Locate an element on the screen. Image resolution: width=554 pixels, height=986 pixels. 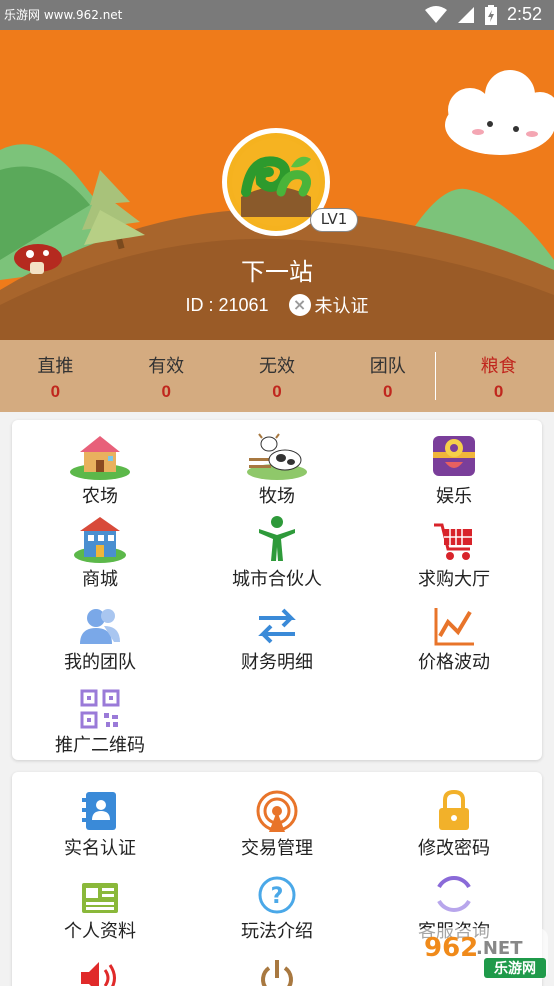
menu-item-real-name-auth: 实名认证 is located at coordinates (100, 821).